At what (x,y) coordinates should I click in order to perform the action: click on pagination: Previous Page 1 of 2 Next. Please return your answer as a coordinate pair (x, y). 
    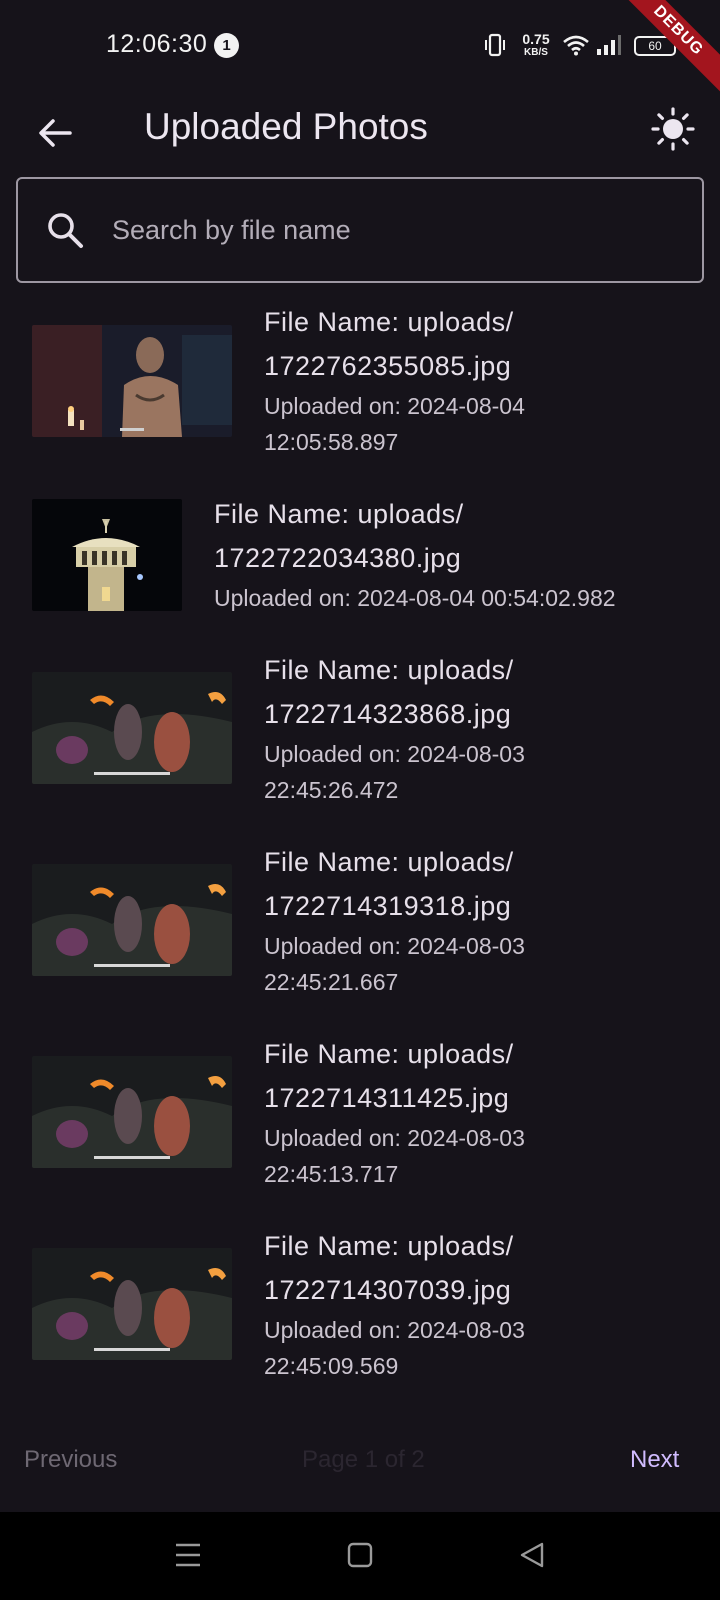
    Looking at the image, I should click on (360, 1466).